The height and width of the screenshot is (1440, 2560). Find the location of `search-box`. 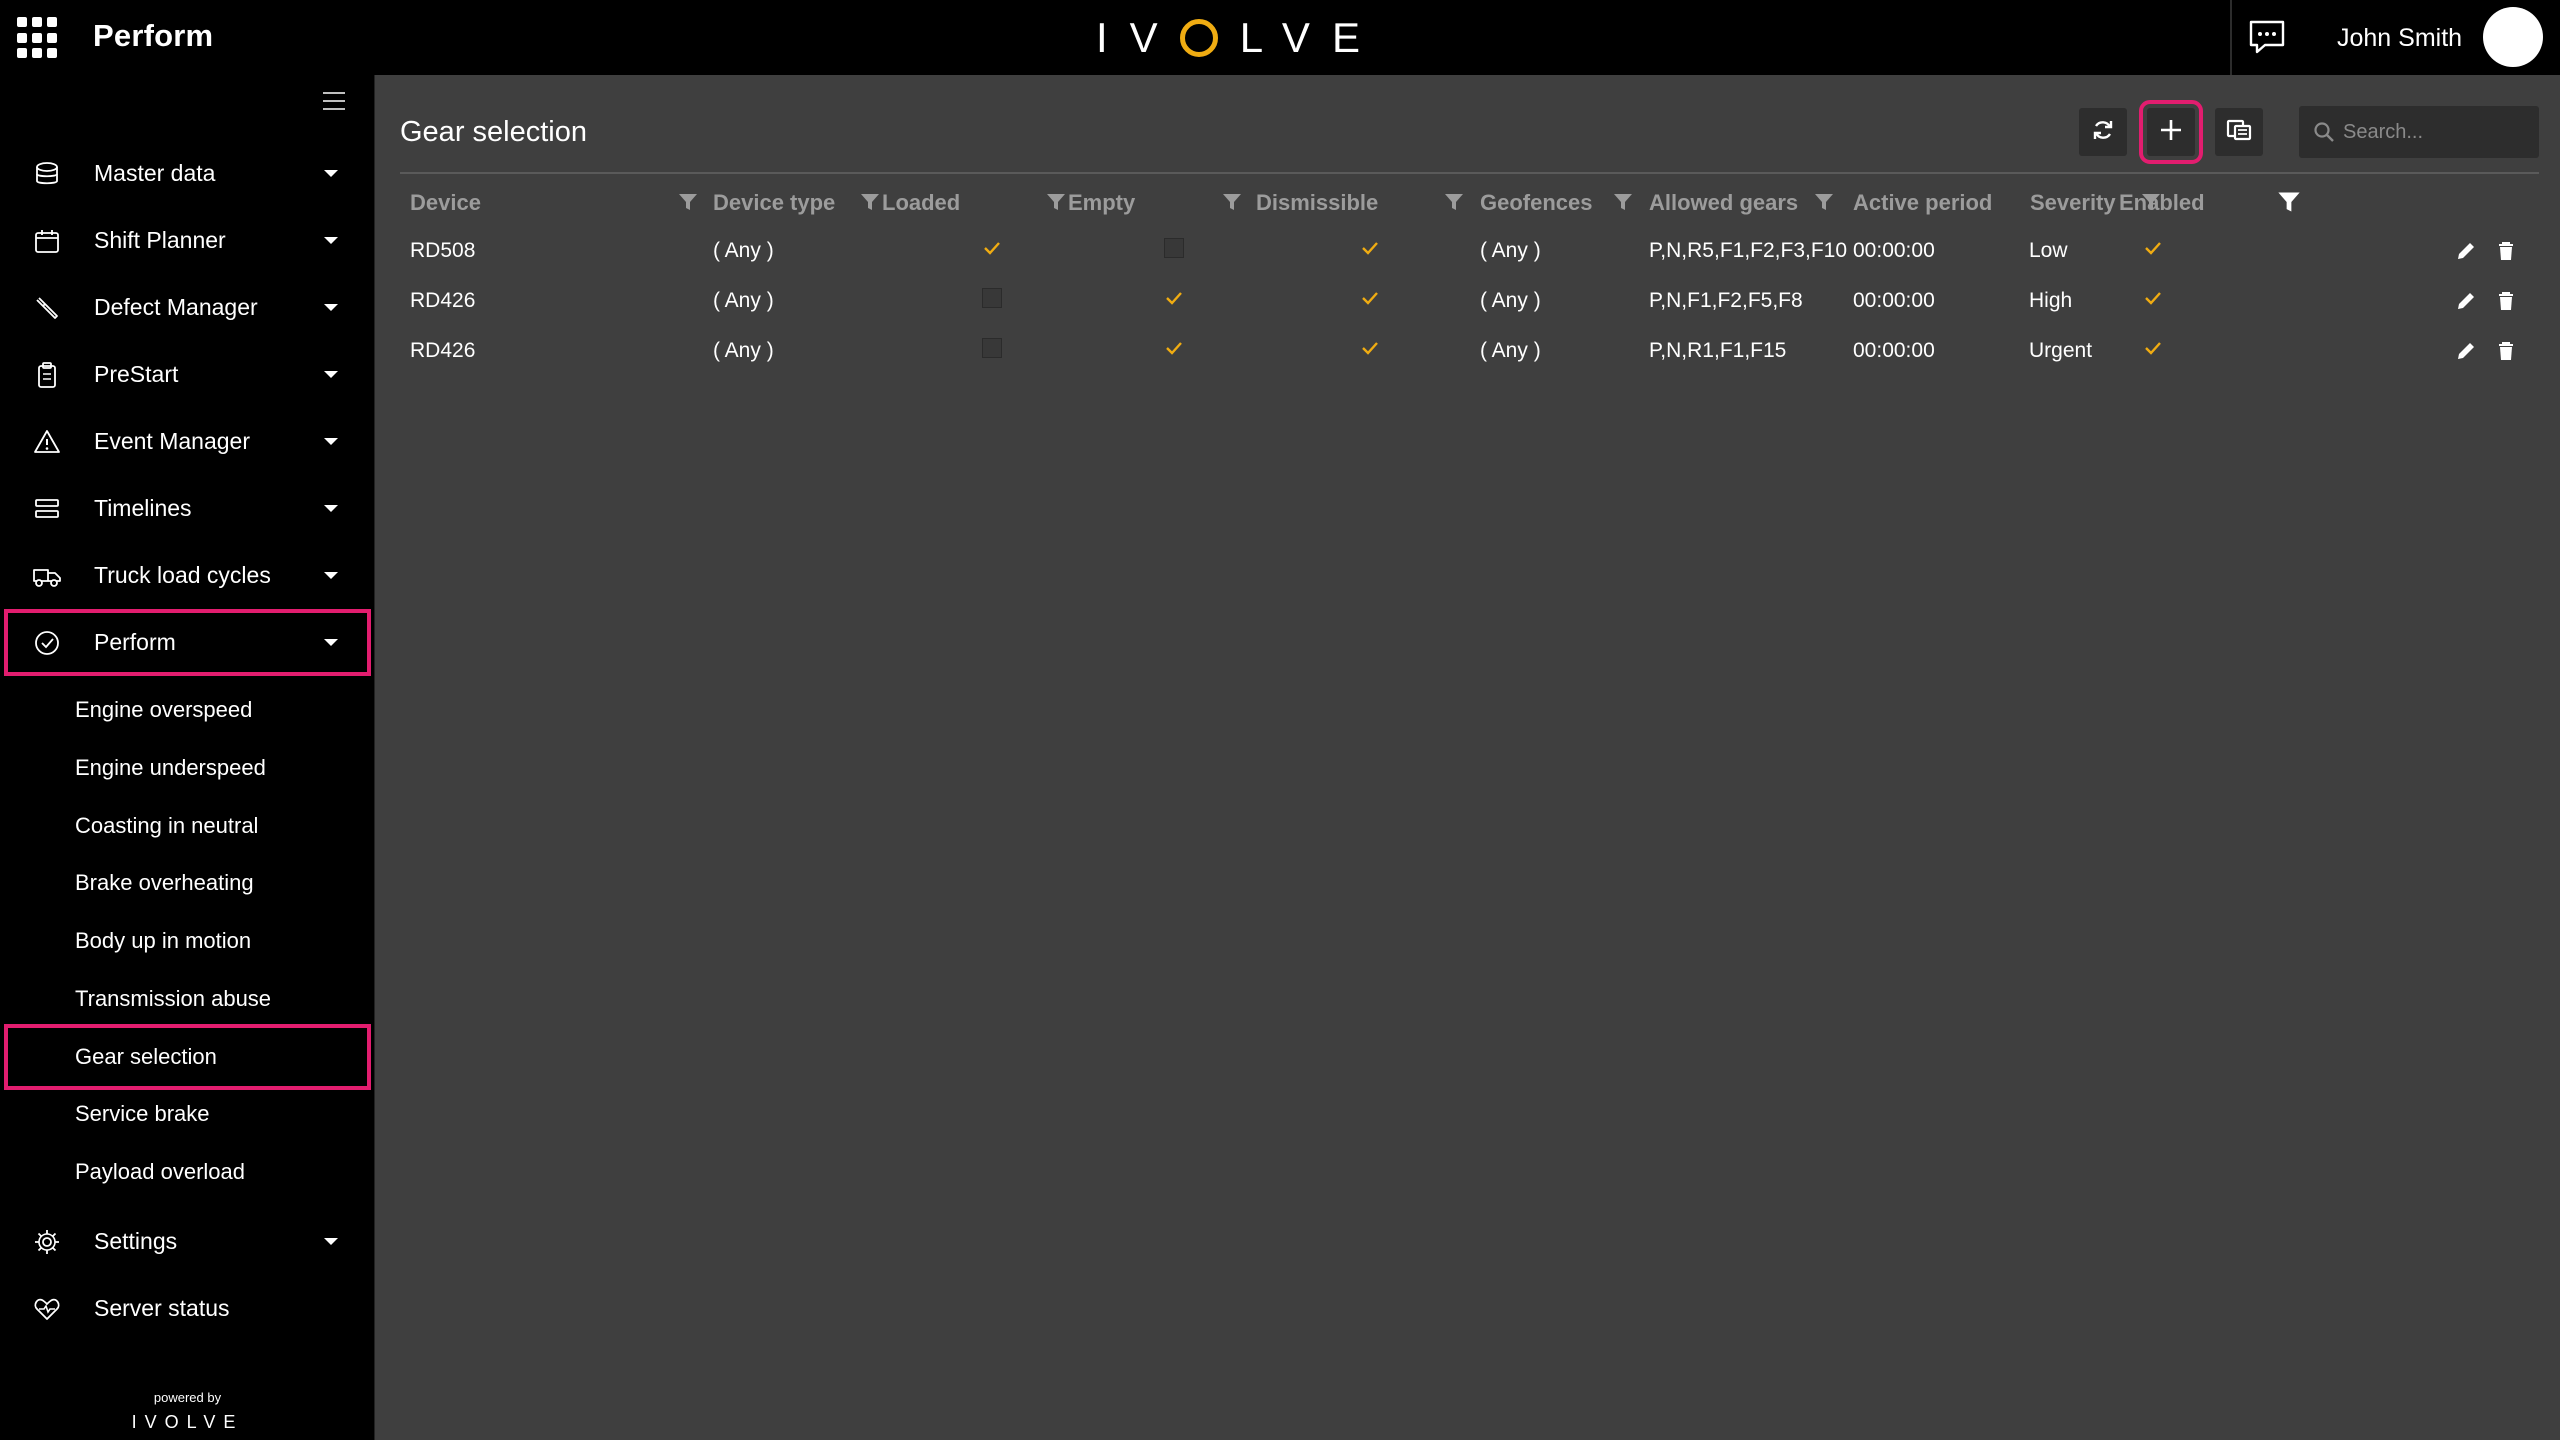

search-box is located at coordinates (2419, 132).